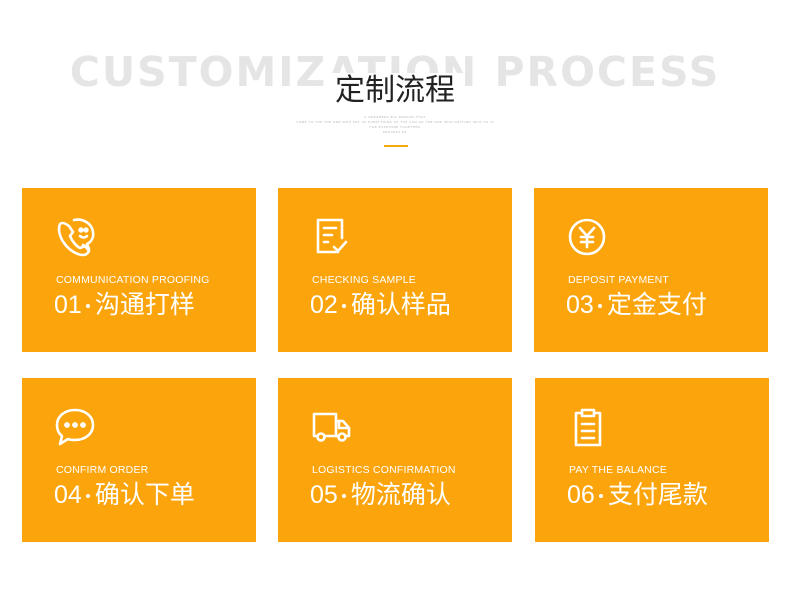 This screenshot has width=790, height=613. I want to click on step-chinese-label: 01 沟通打样, so click(124, 305).